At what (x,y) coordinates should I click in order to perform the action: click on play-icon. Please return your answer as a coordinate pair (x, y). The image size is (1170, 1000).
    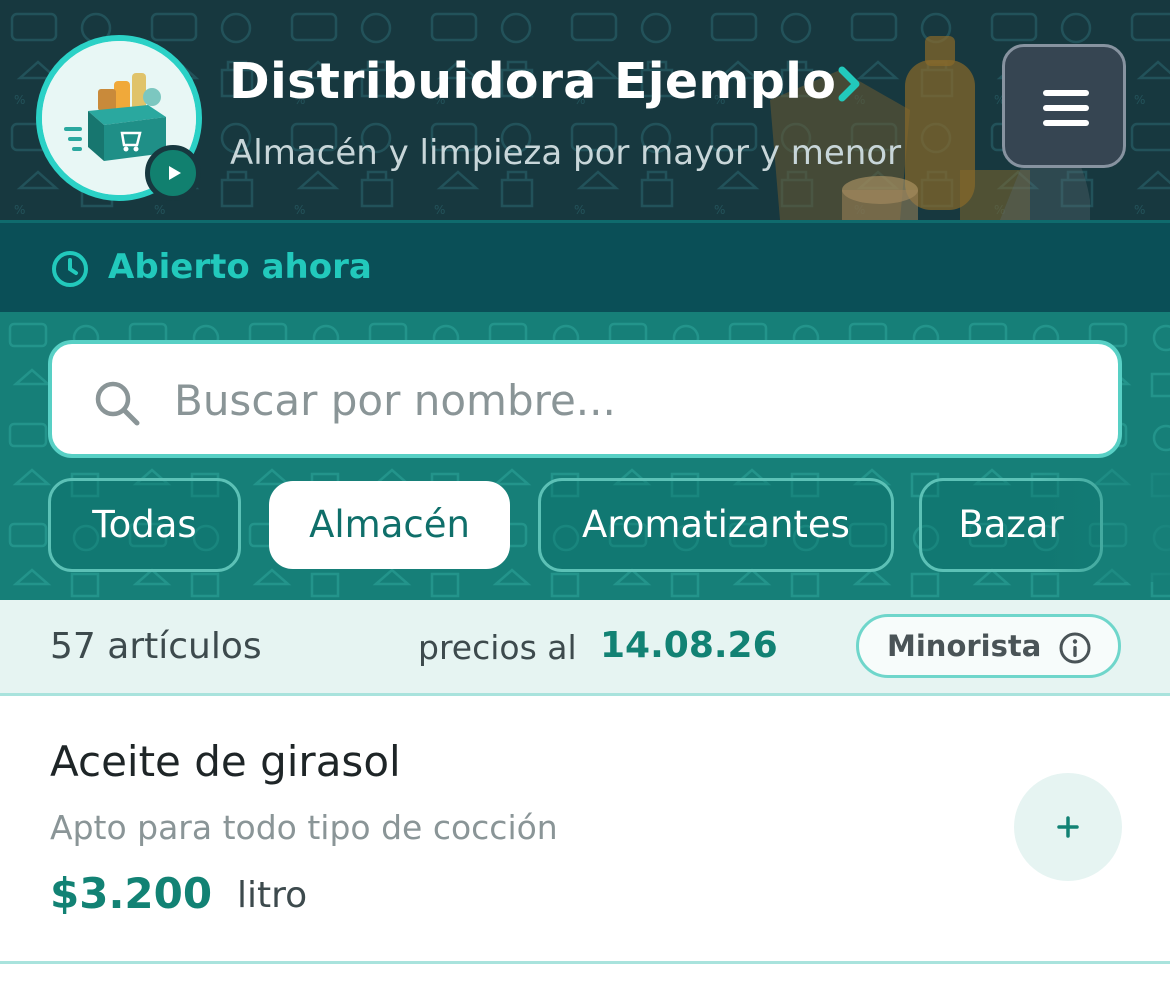
    Looking at the image, I should click on (175, 173).